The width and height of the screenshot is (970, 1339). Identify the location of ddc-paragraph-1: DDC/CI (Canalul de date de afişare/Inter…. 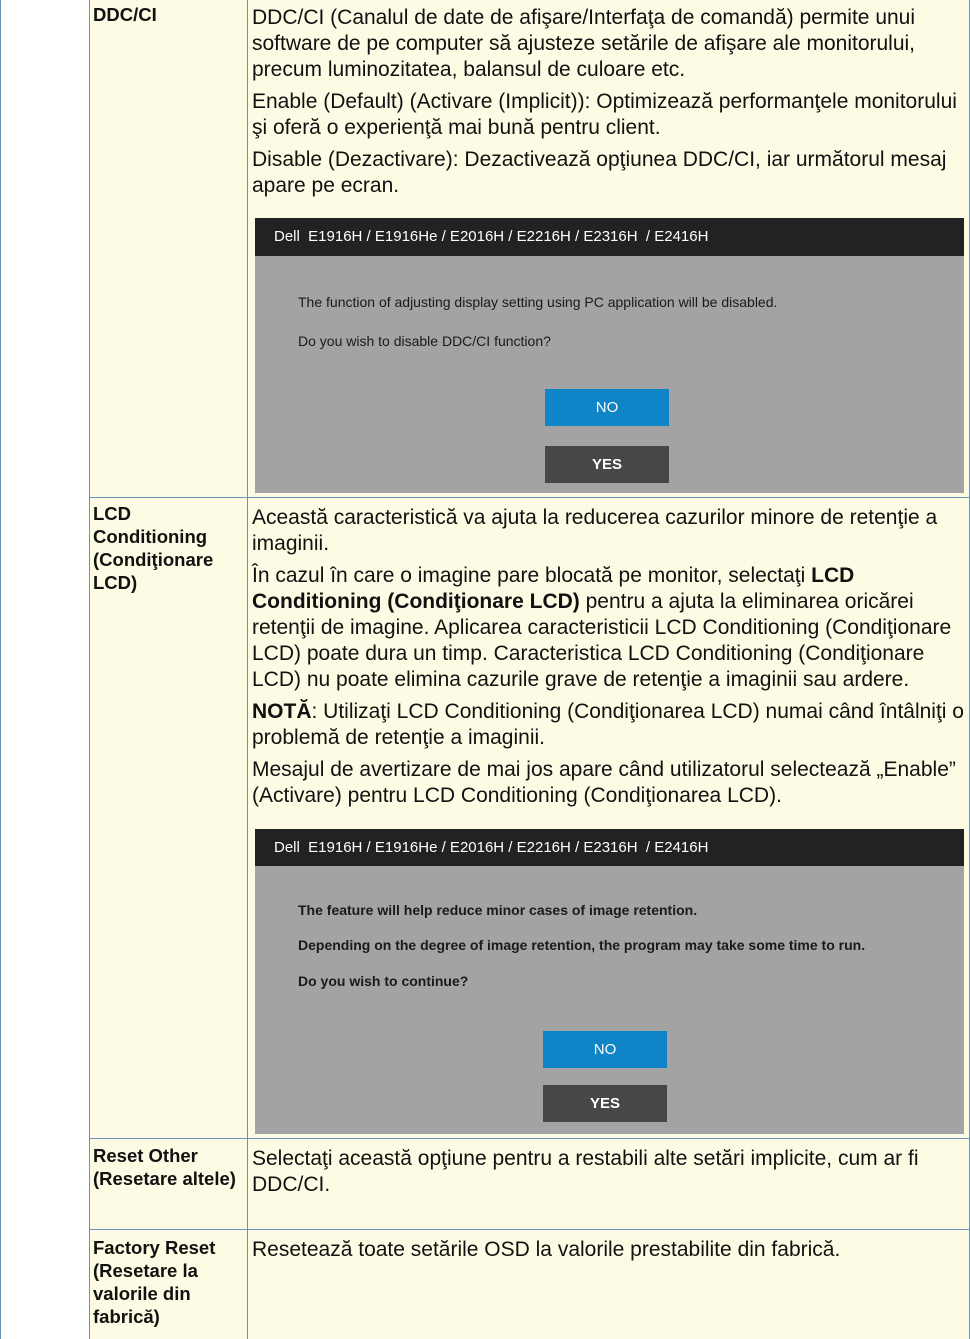
(584, 43).